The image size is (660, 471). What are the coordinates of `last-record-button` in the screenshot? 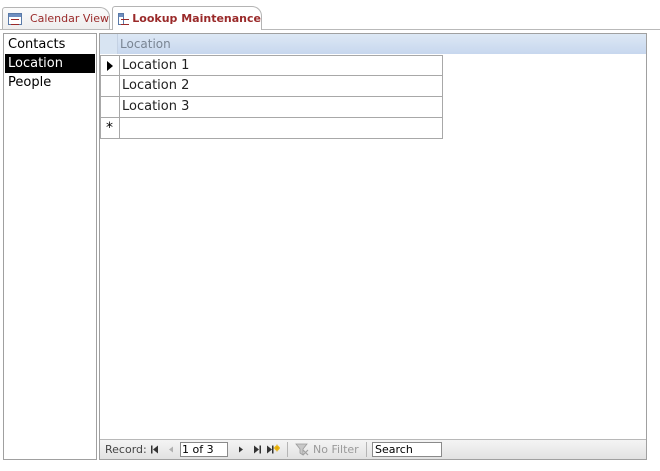 It's located at (257, 449).